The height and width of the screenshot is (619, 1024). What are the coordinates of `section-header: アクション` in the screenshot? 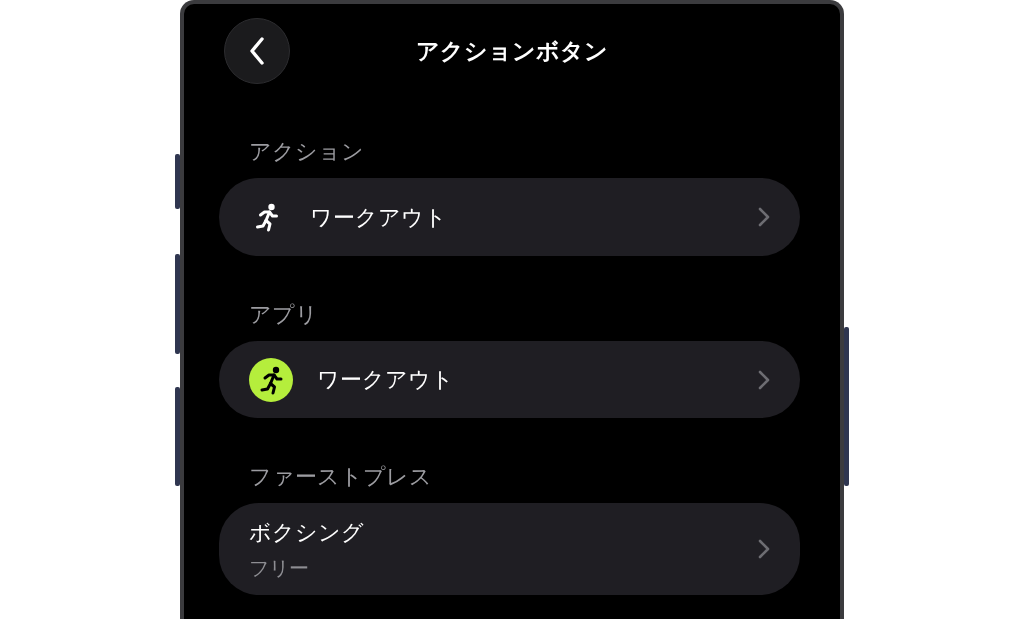 It's located at (306, 152).